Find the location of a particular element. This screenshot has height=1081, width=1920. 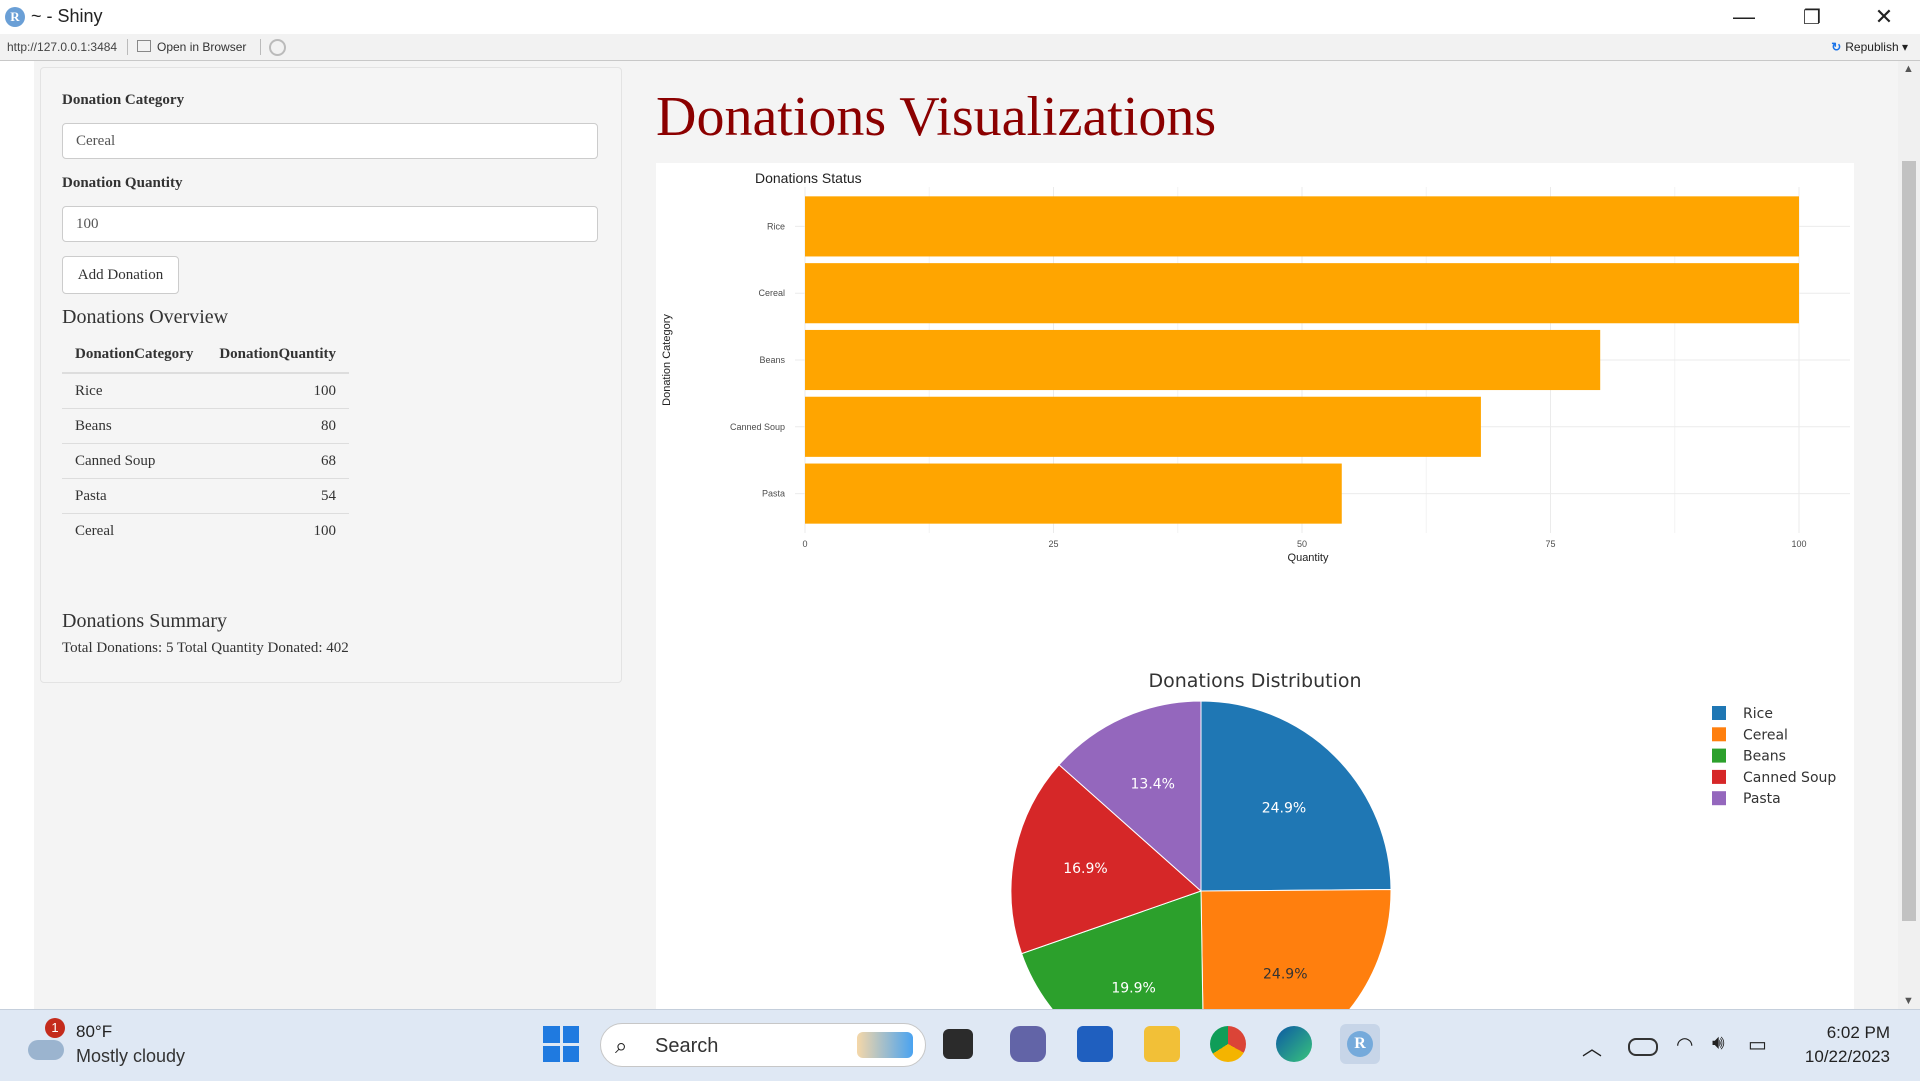

x-axis-label: Quantity is located at coordinates (1308, 558).